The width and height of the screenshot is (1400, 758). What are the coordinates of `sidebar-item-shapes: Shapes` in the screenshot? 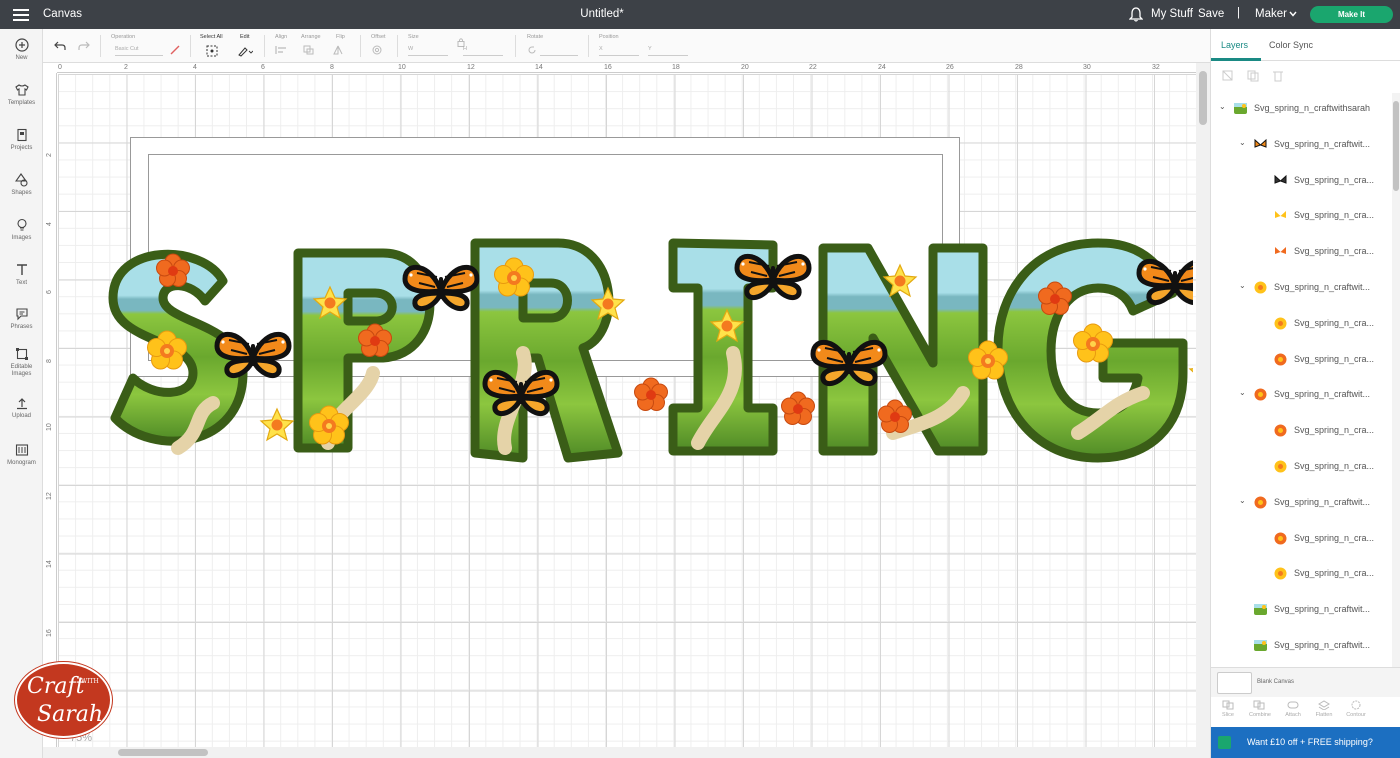 It's located at (21, 185).